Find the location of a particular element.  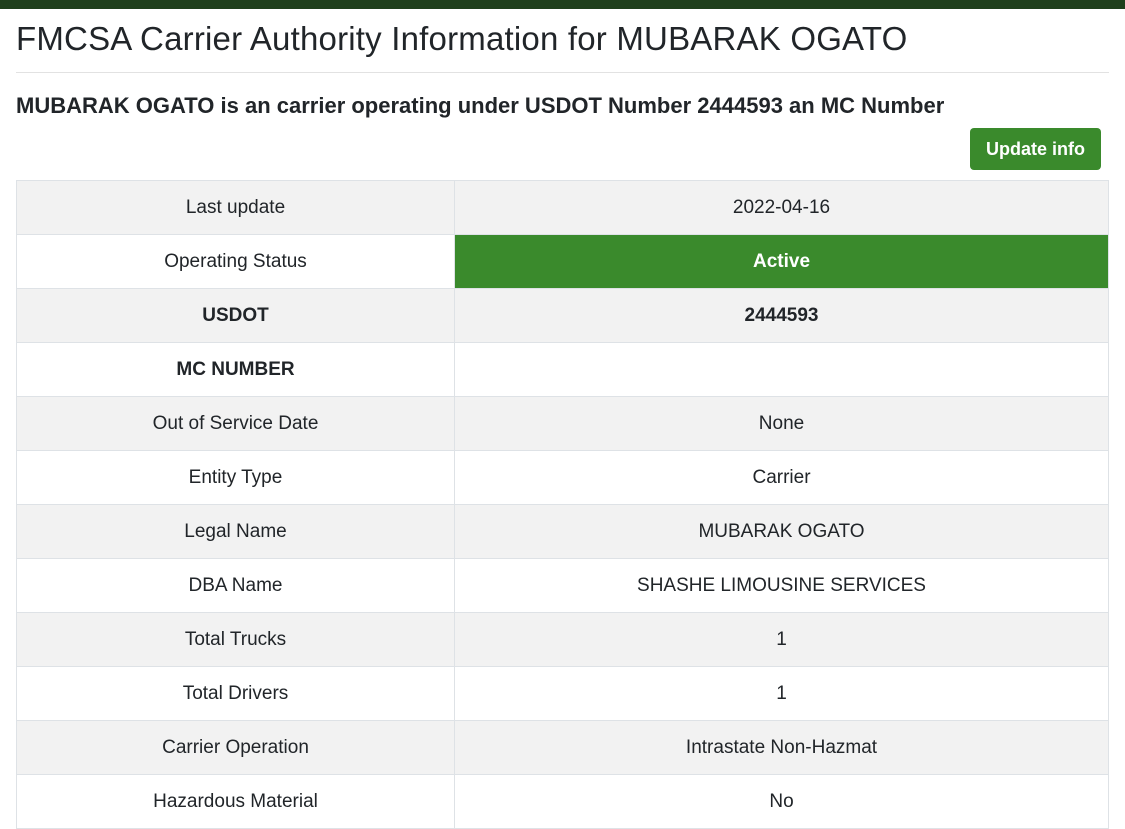

table-row-total-drivers: Total Drivers 1 is located at coordinates (562, 693).